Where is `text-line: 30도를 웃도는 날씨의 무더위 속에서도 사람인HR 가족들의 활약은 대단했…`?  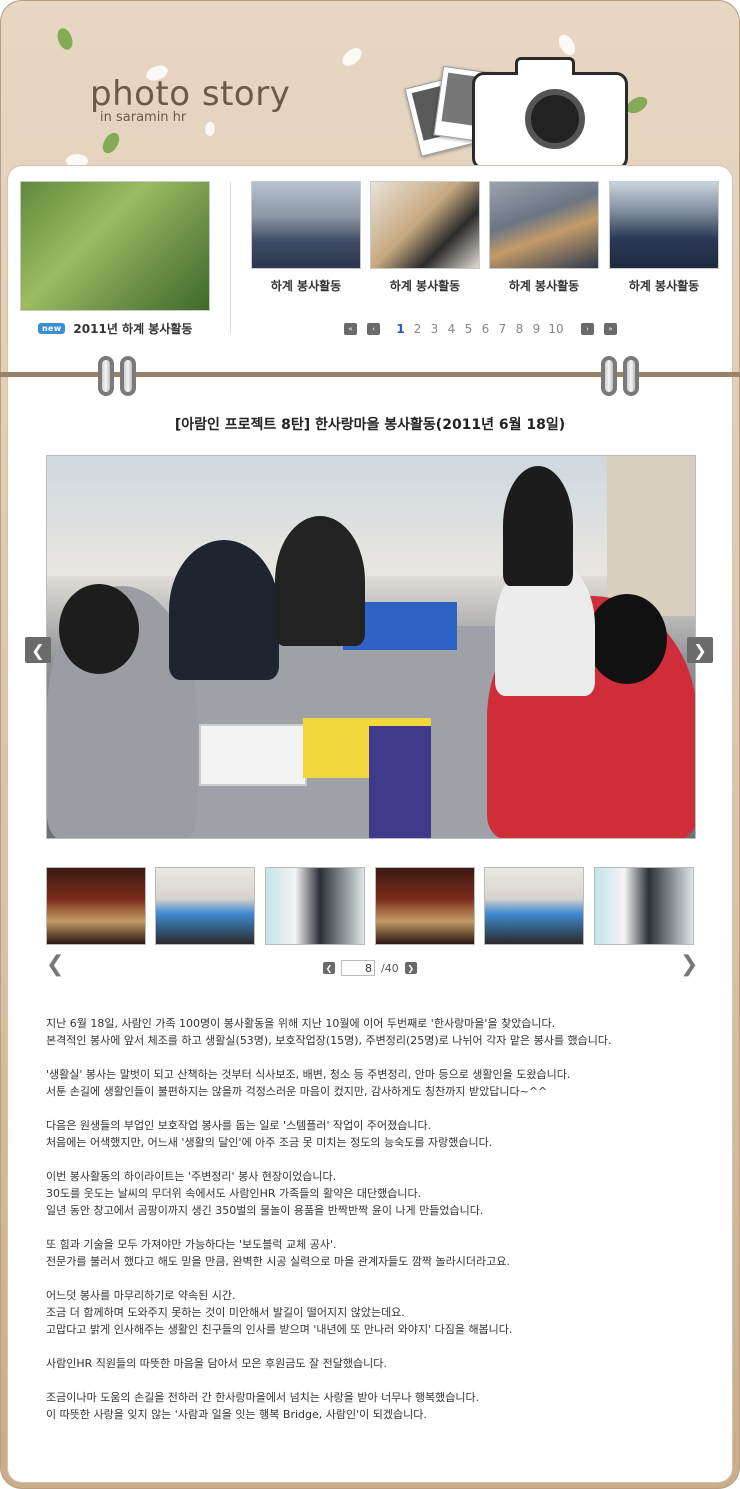
text-line: 30도를 웃도는 날씨의 무더위 속에서도 사람인HR 가족들의 활약은 대단했… is located at coordinates (234, 1193).